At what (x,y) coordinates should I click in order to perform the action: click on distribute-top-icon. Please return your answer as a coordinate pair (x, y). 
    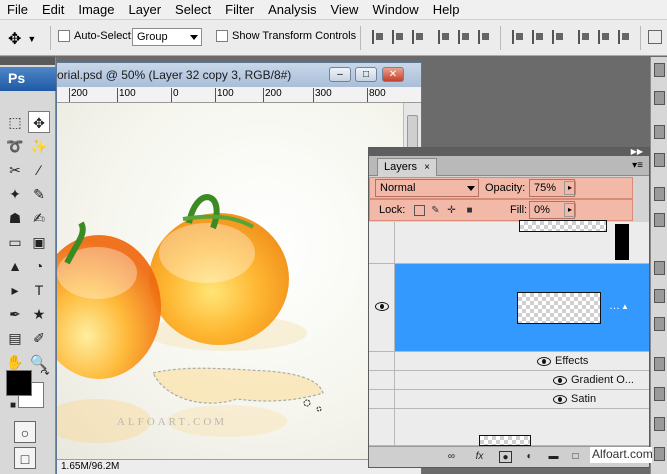
    Looking at the image, I should click on (519, 37).